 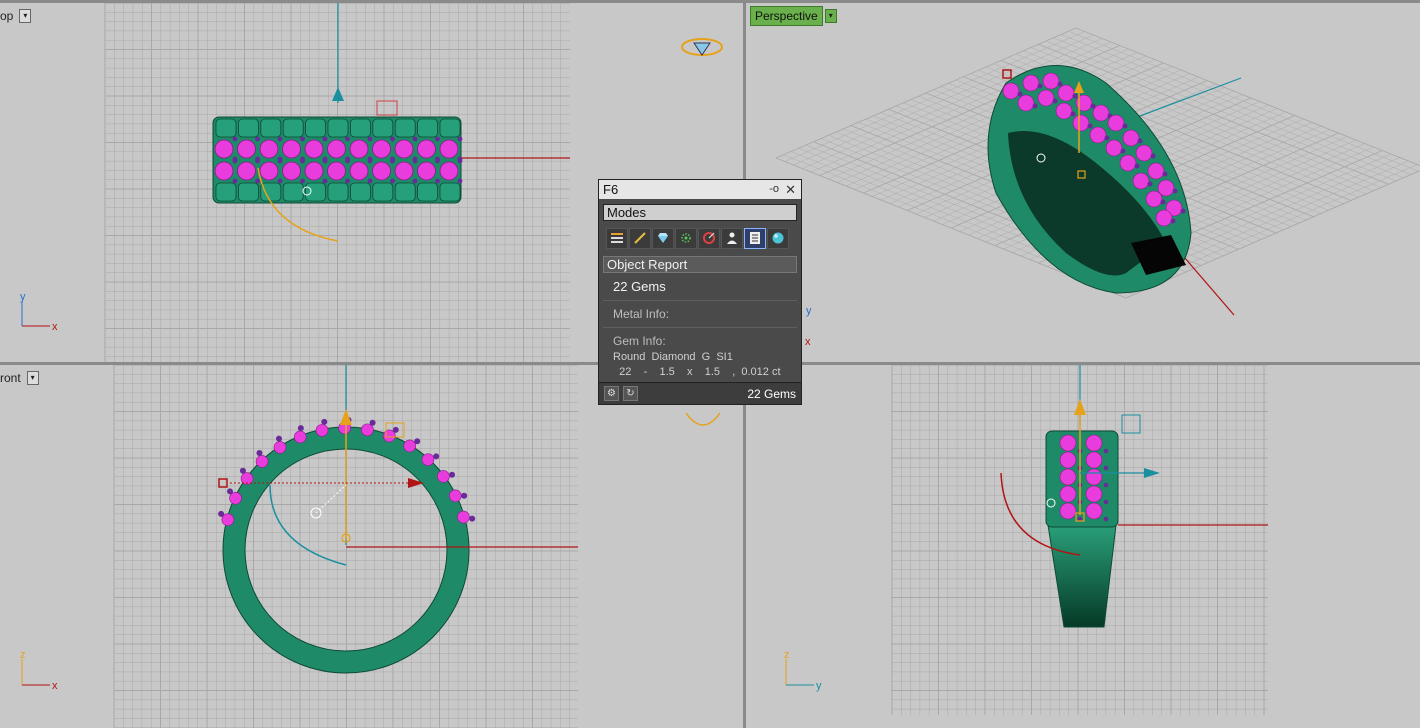 What do you see at coordinates (703, 419) in the screenshot?
I see `arc-fragment` at bounding box center [703, 419].